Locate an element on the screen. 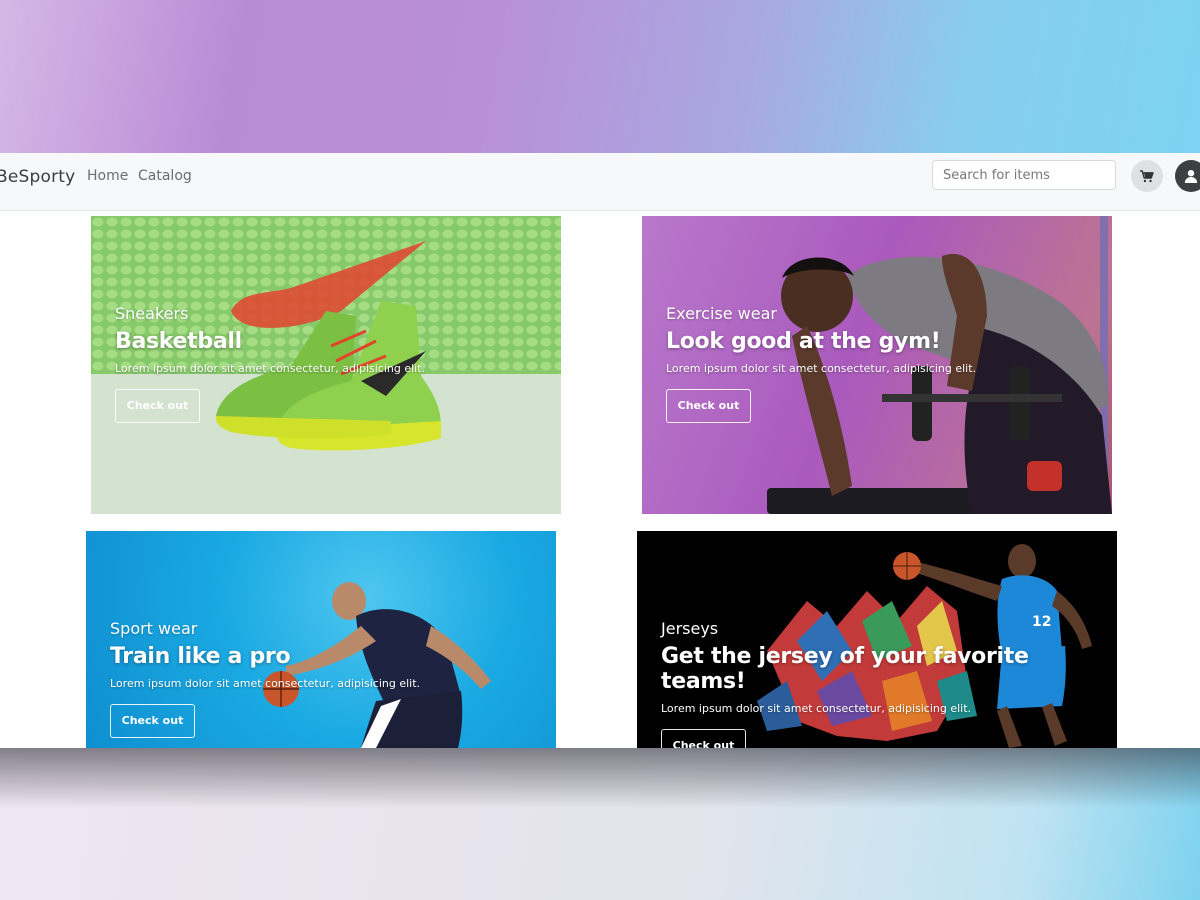 The image size is (1200, 900). card-subtitle: Sport wear is located at coordinates (154, 628).